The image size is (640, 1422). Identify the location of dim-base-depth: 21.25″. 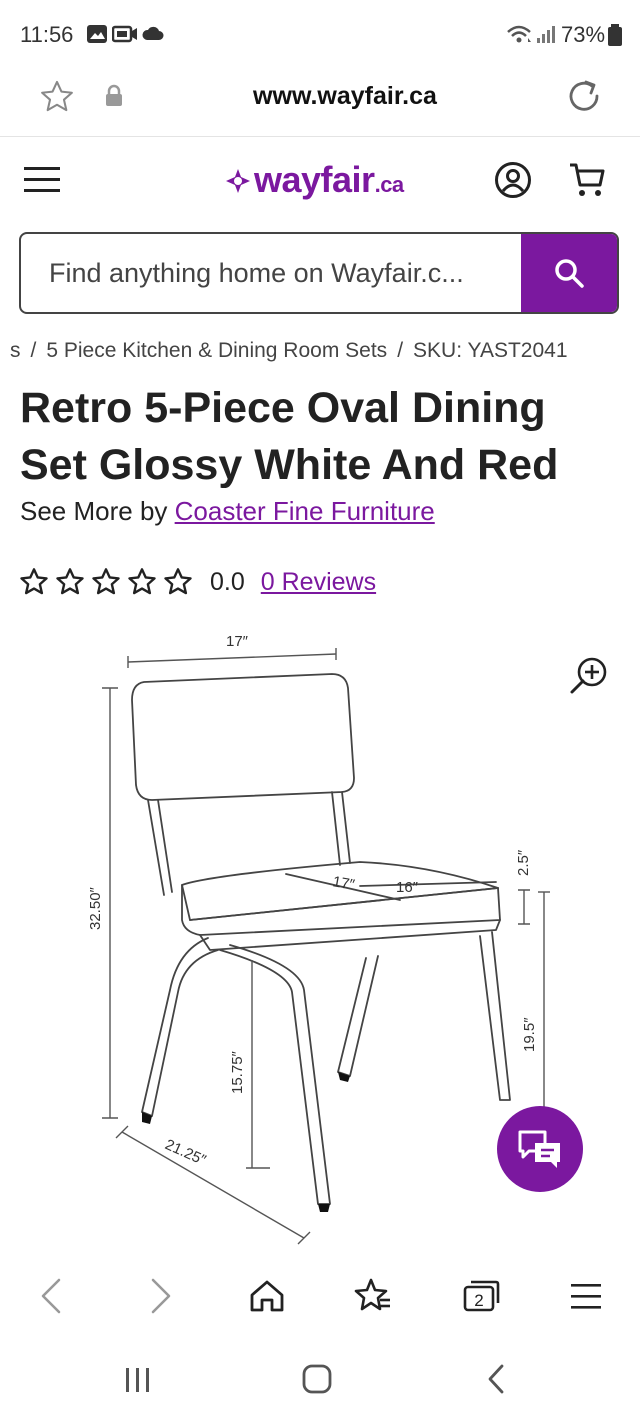
(185, 1152).